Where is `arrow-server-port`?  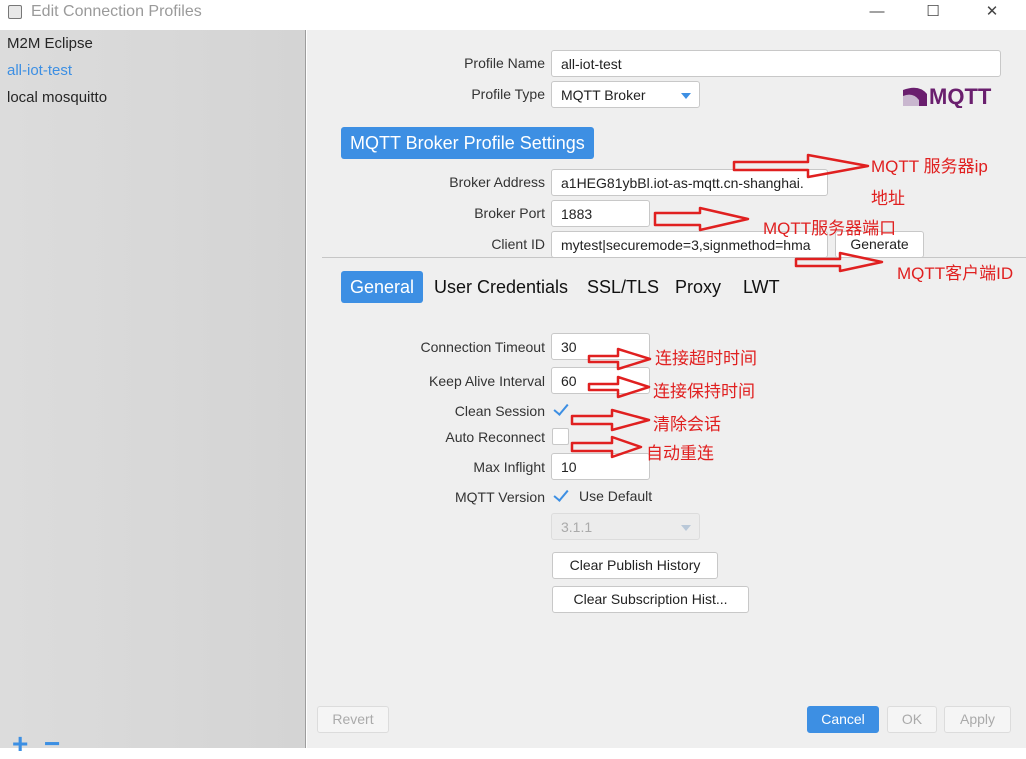 arrow-server-port is located at coordinates (701, 219).